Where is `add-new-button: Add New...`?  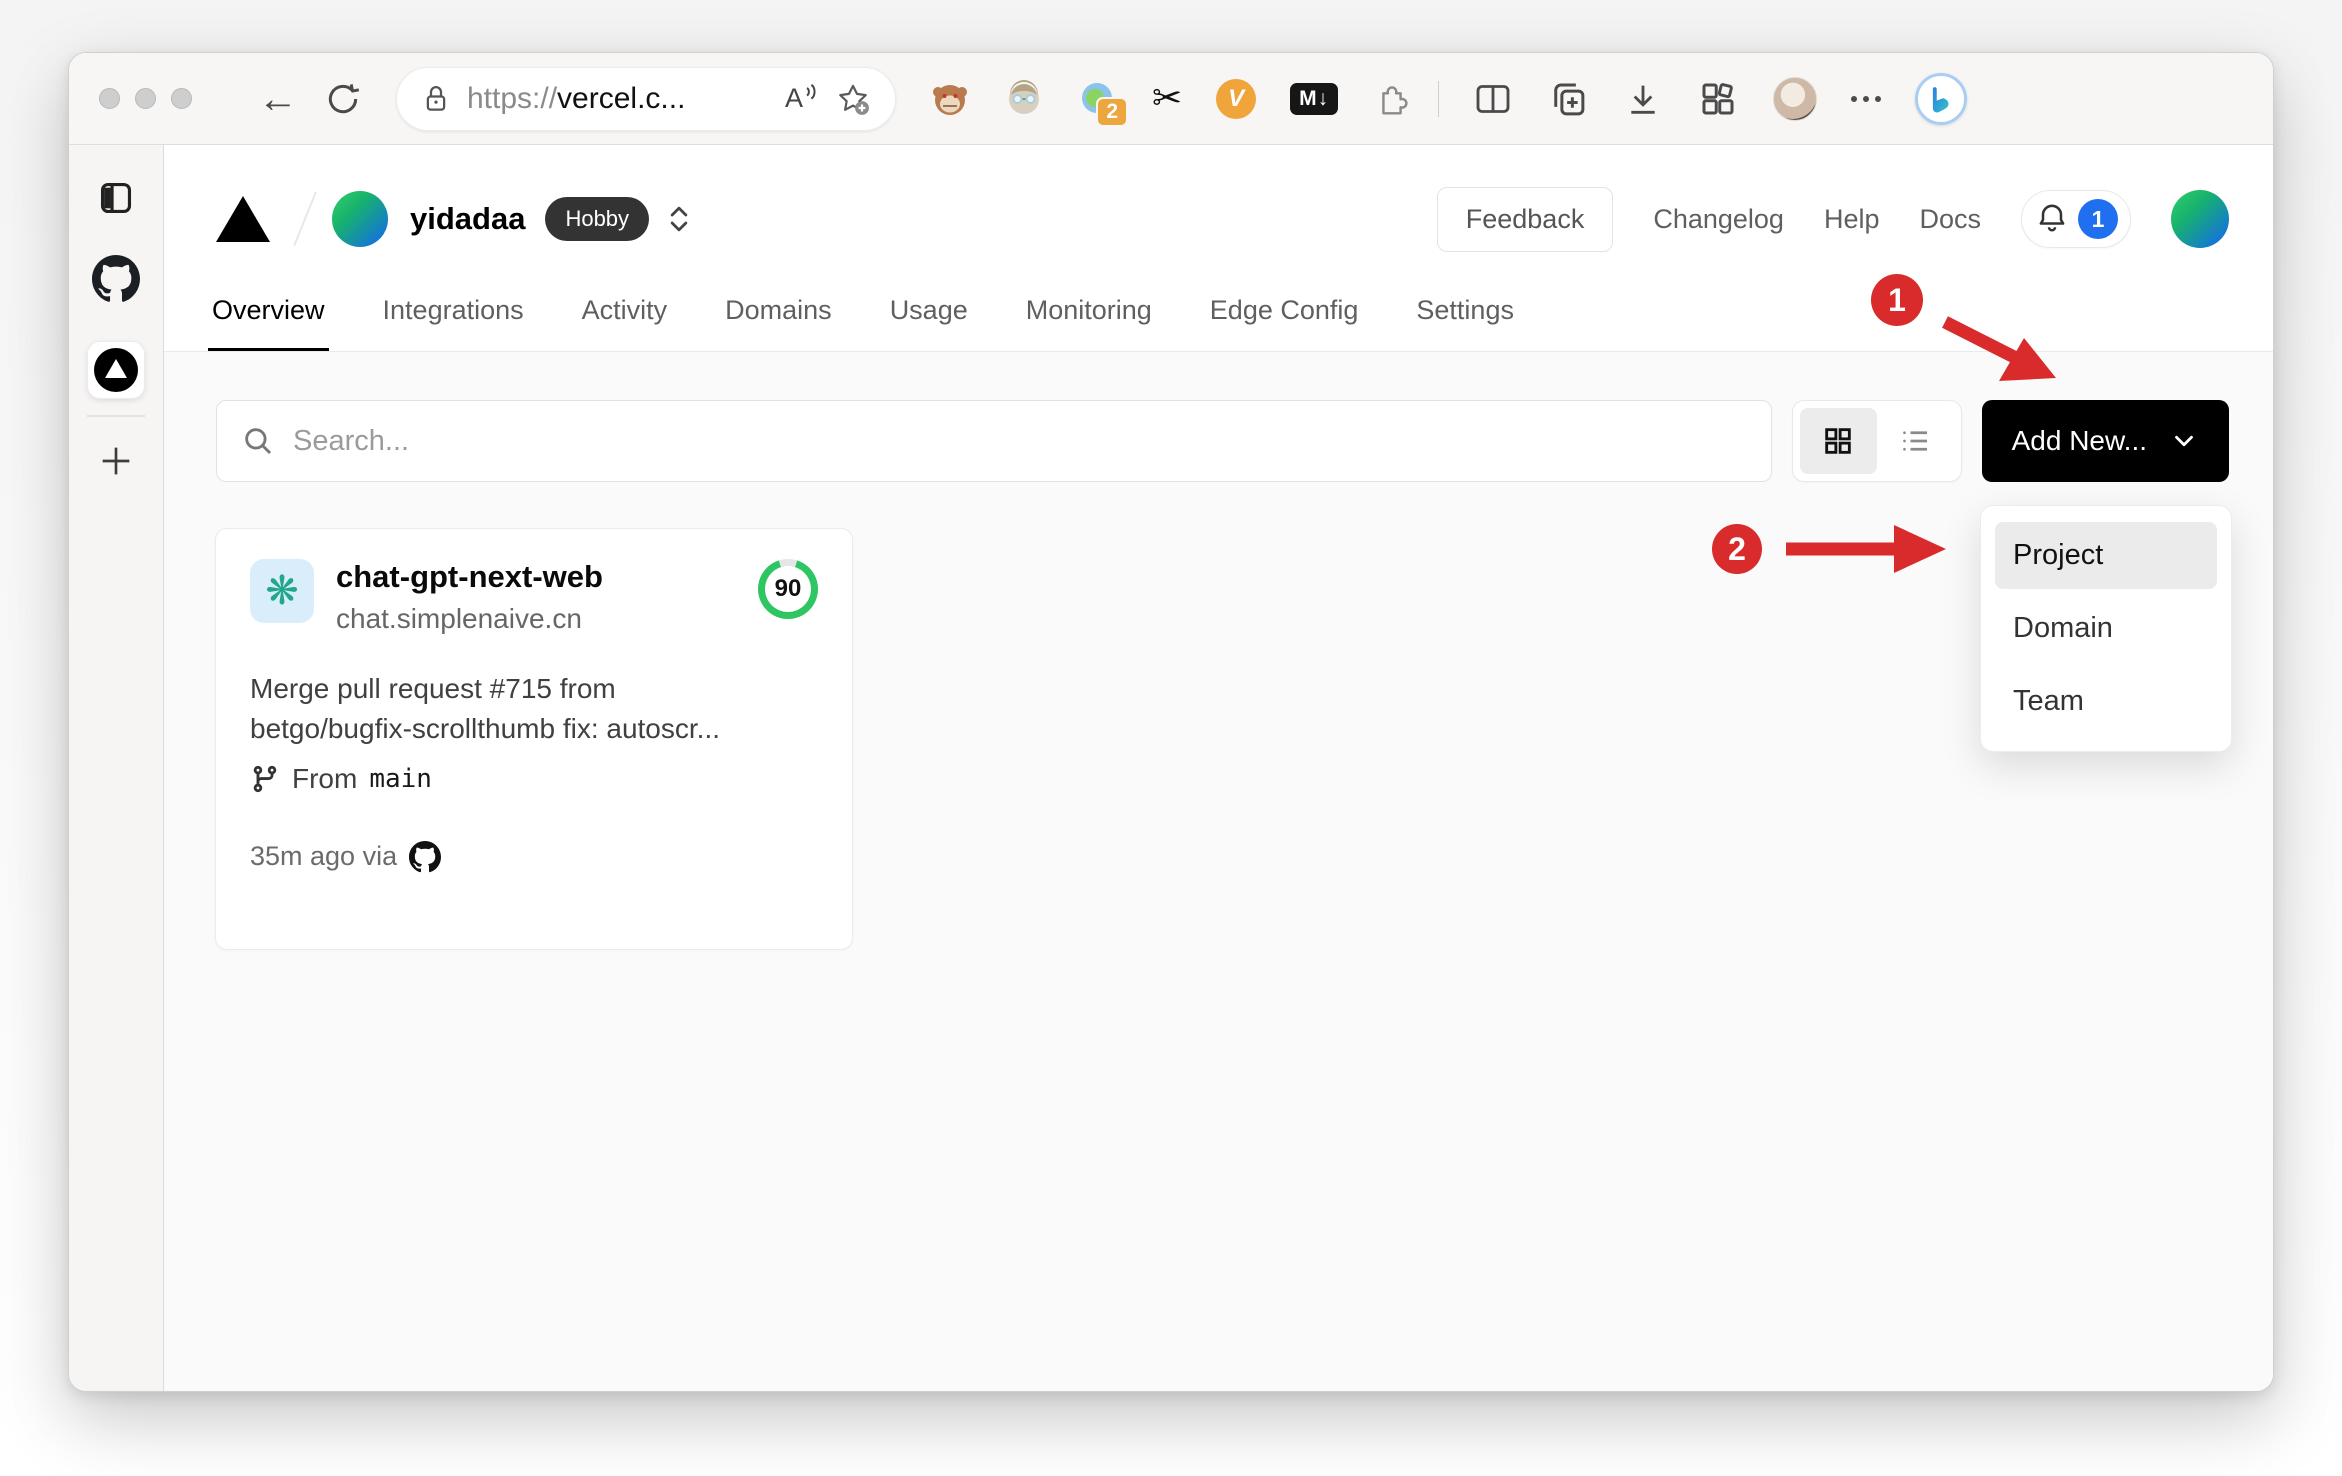
add-new-button: Add New... is located at coordinates (2105, 441).